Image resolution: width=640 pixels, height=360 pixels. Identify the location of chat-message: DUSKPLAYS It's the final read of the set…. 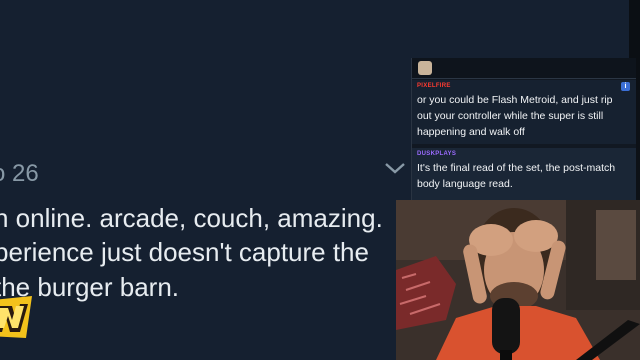
(524, 174).